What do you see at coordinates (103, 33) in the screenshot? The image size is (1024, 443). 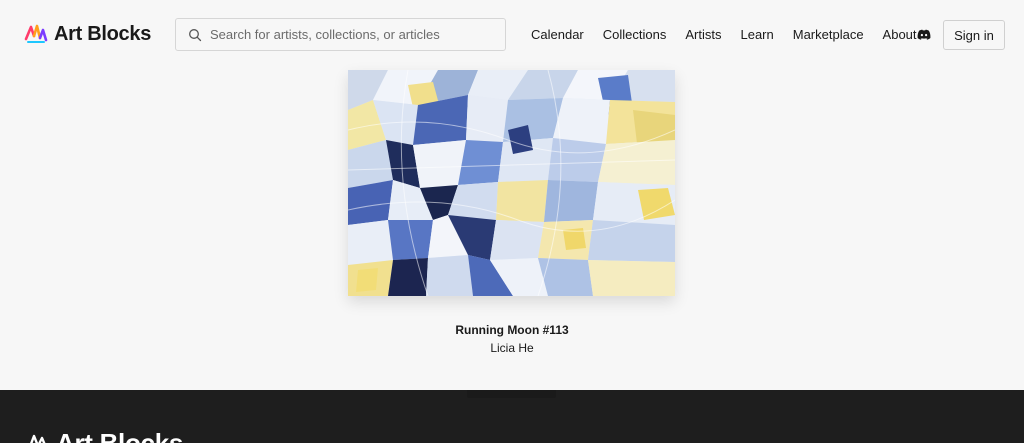 I see `brand-name: Art Blocks` at bounding box center [103, 33].